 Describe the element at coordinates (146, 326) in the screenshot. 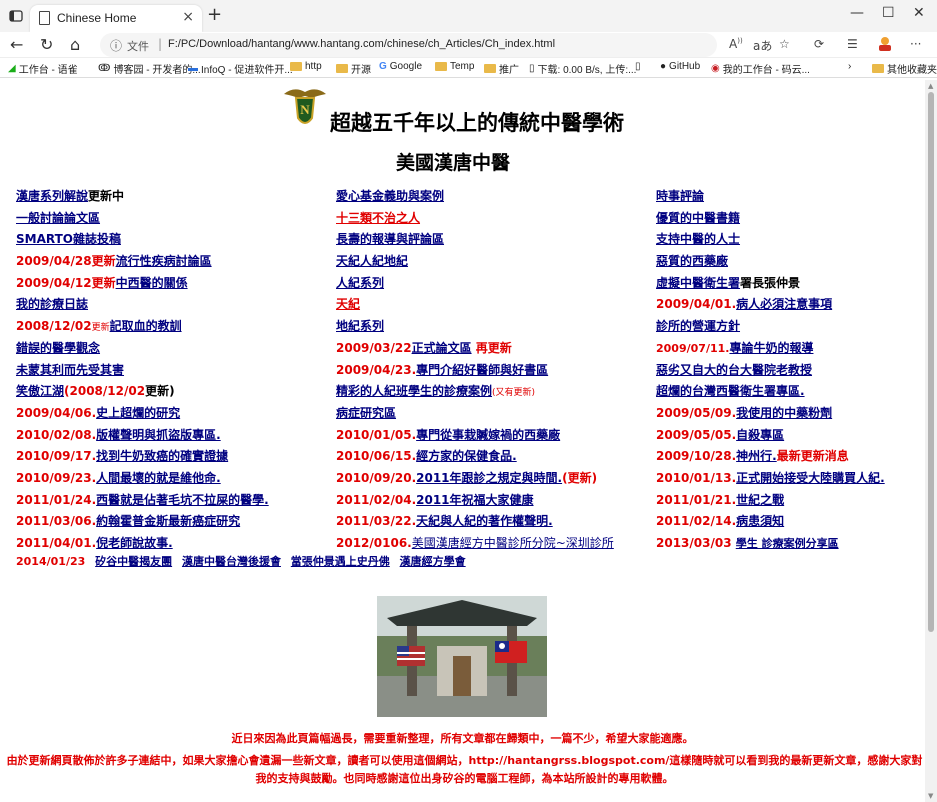

I see `article-link: 記取血的教訓` at that location.